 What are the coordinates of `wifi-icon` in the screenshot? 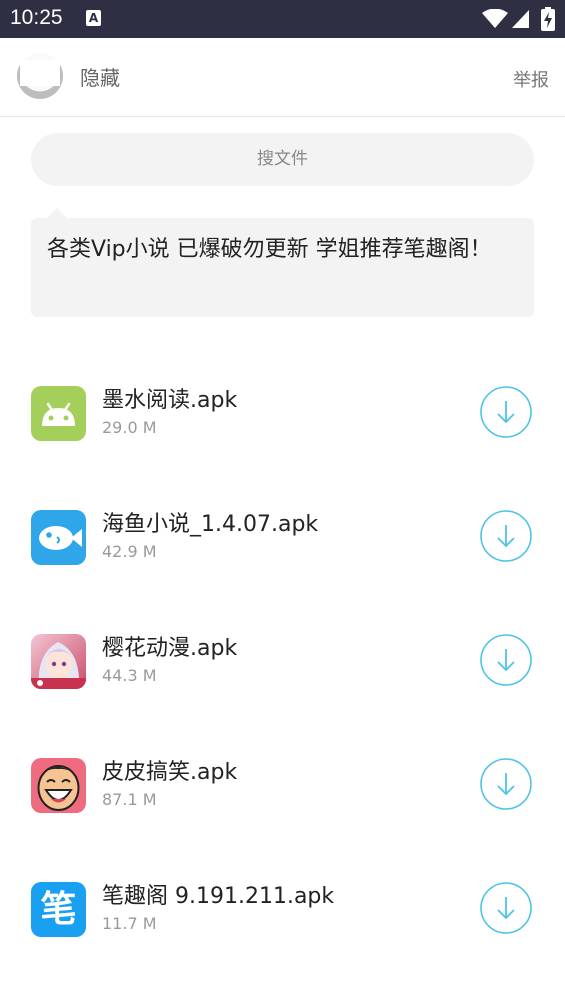 It's located at (495, 18).